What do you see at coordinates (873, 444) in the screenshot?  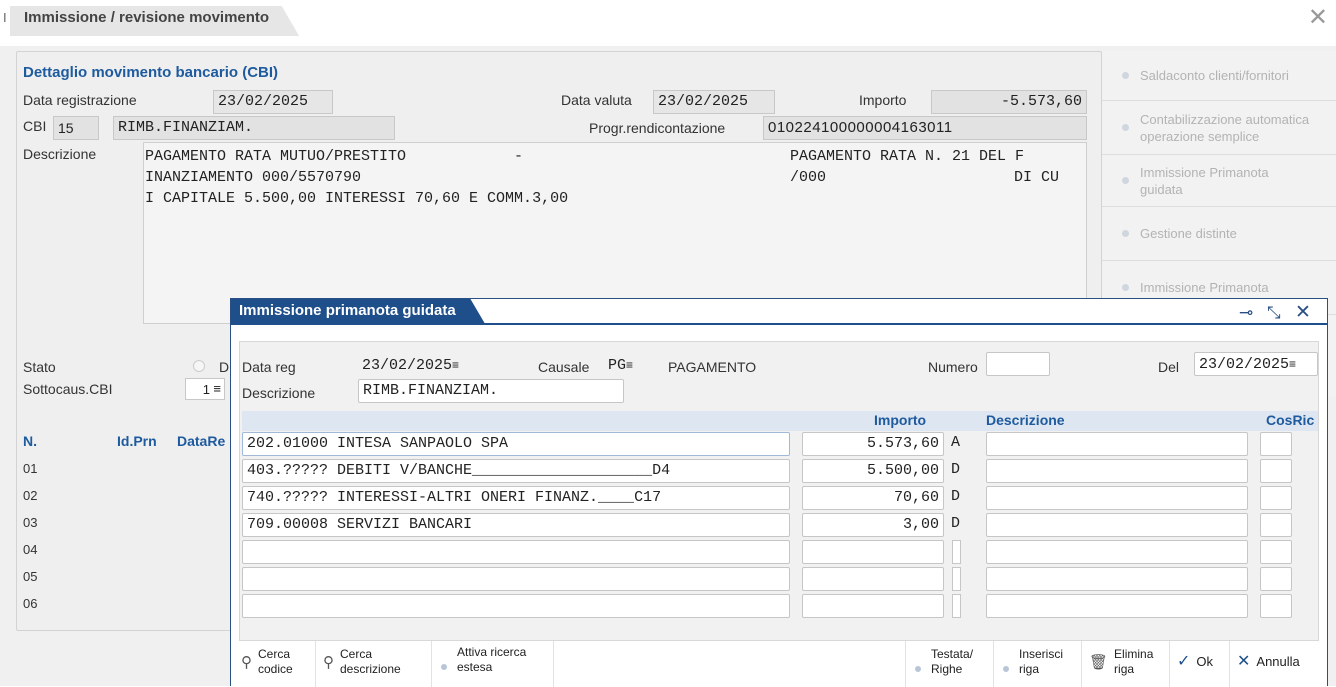 I see `importo-input: 5.573,60` at bounding box center [873, 444].